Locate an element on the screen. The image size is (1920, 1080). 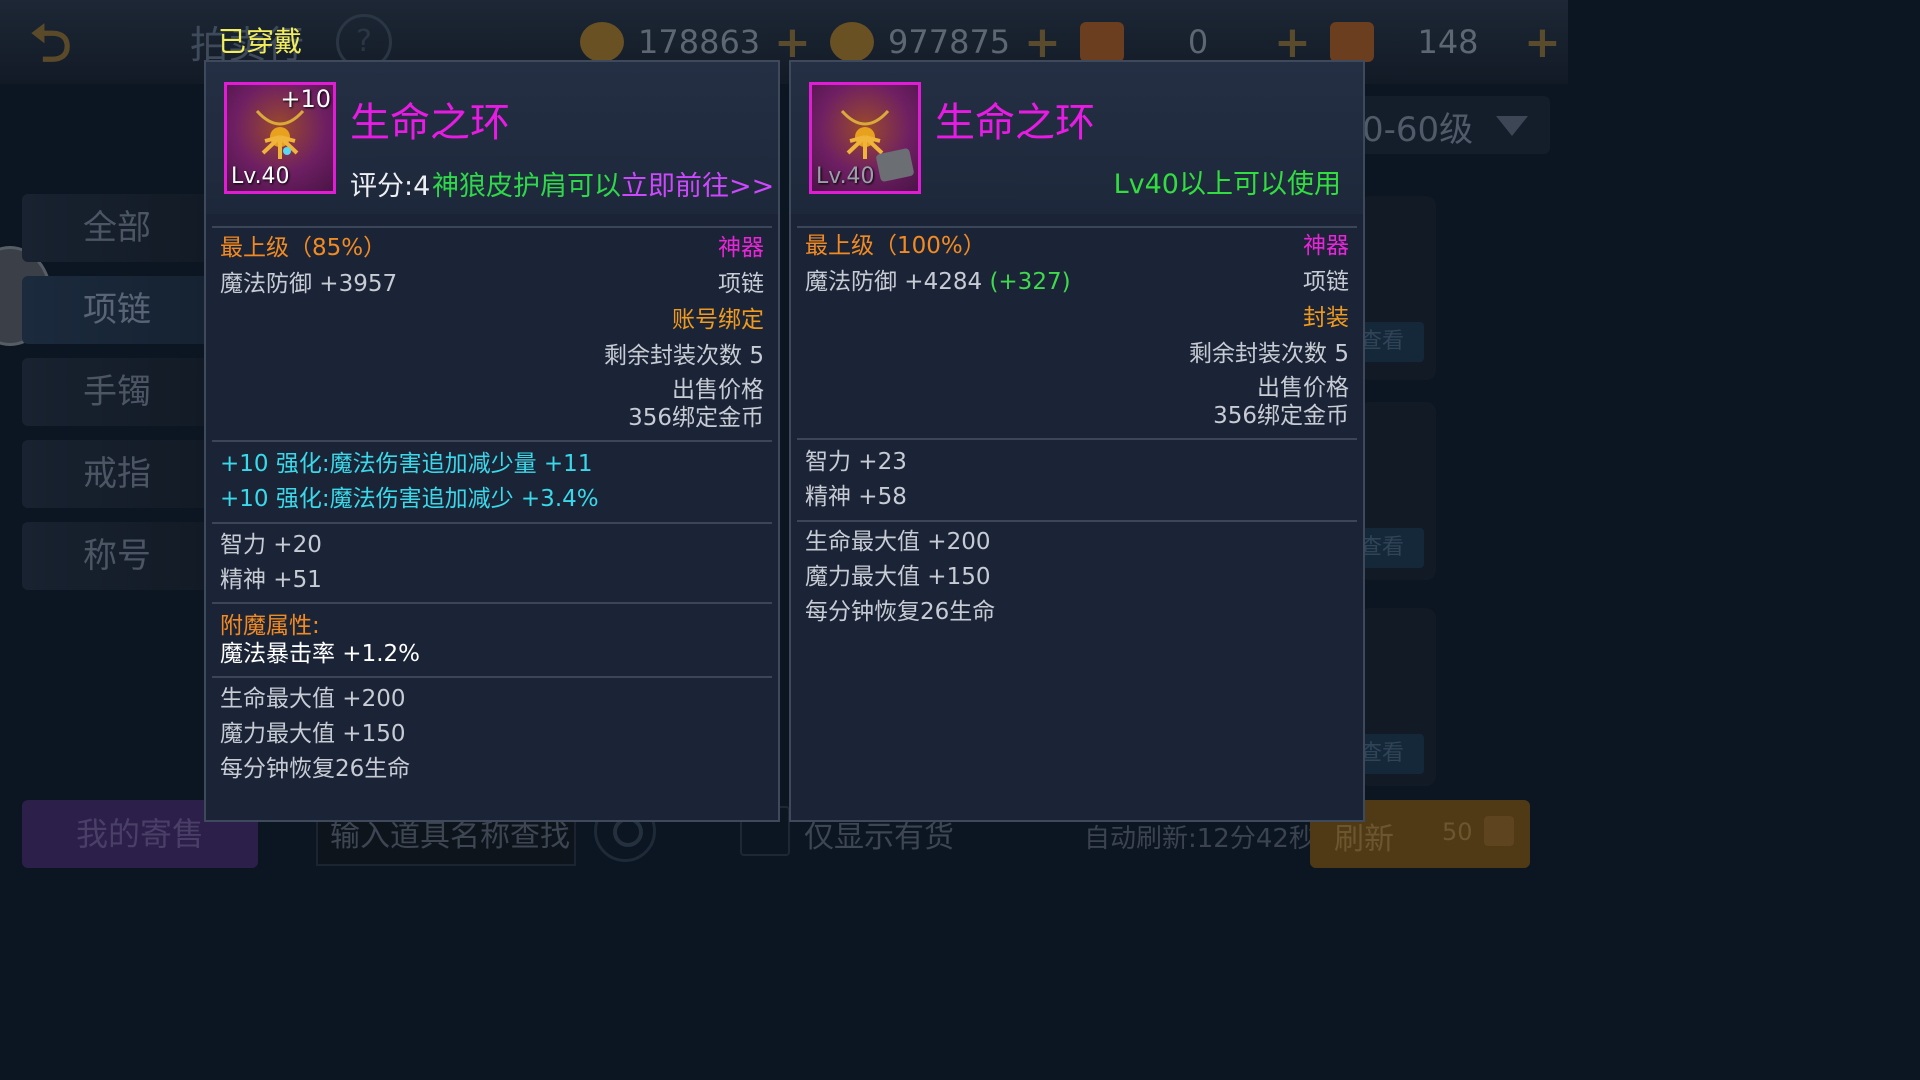
main-stat-row: 魔法防御 +3957 项链 is located at coordinates (492, 284).